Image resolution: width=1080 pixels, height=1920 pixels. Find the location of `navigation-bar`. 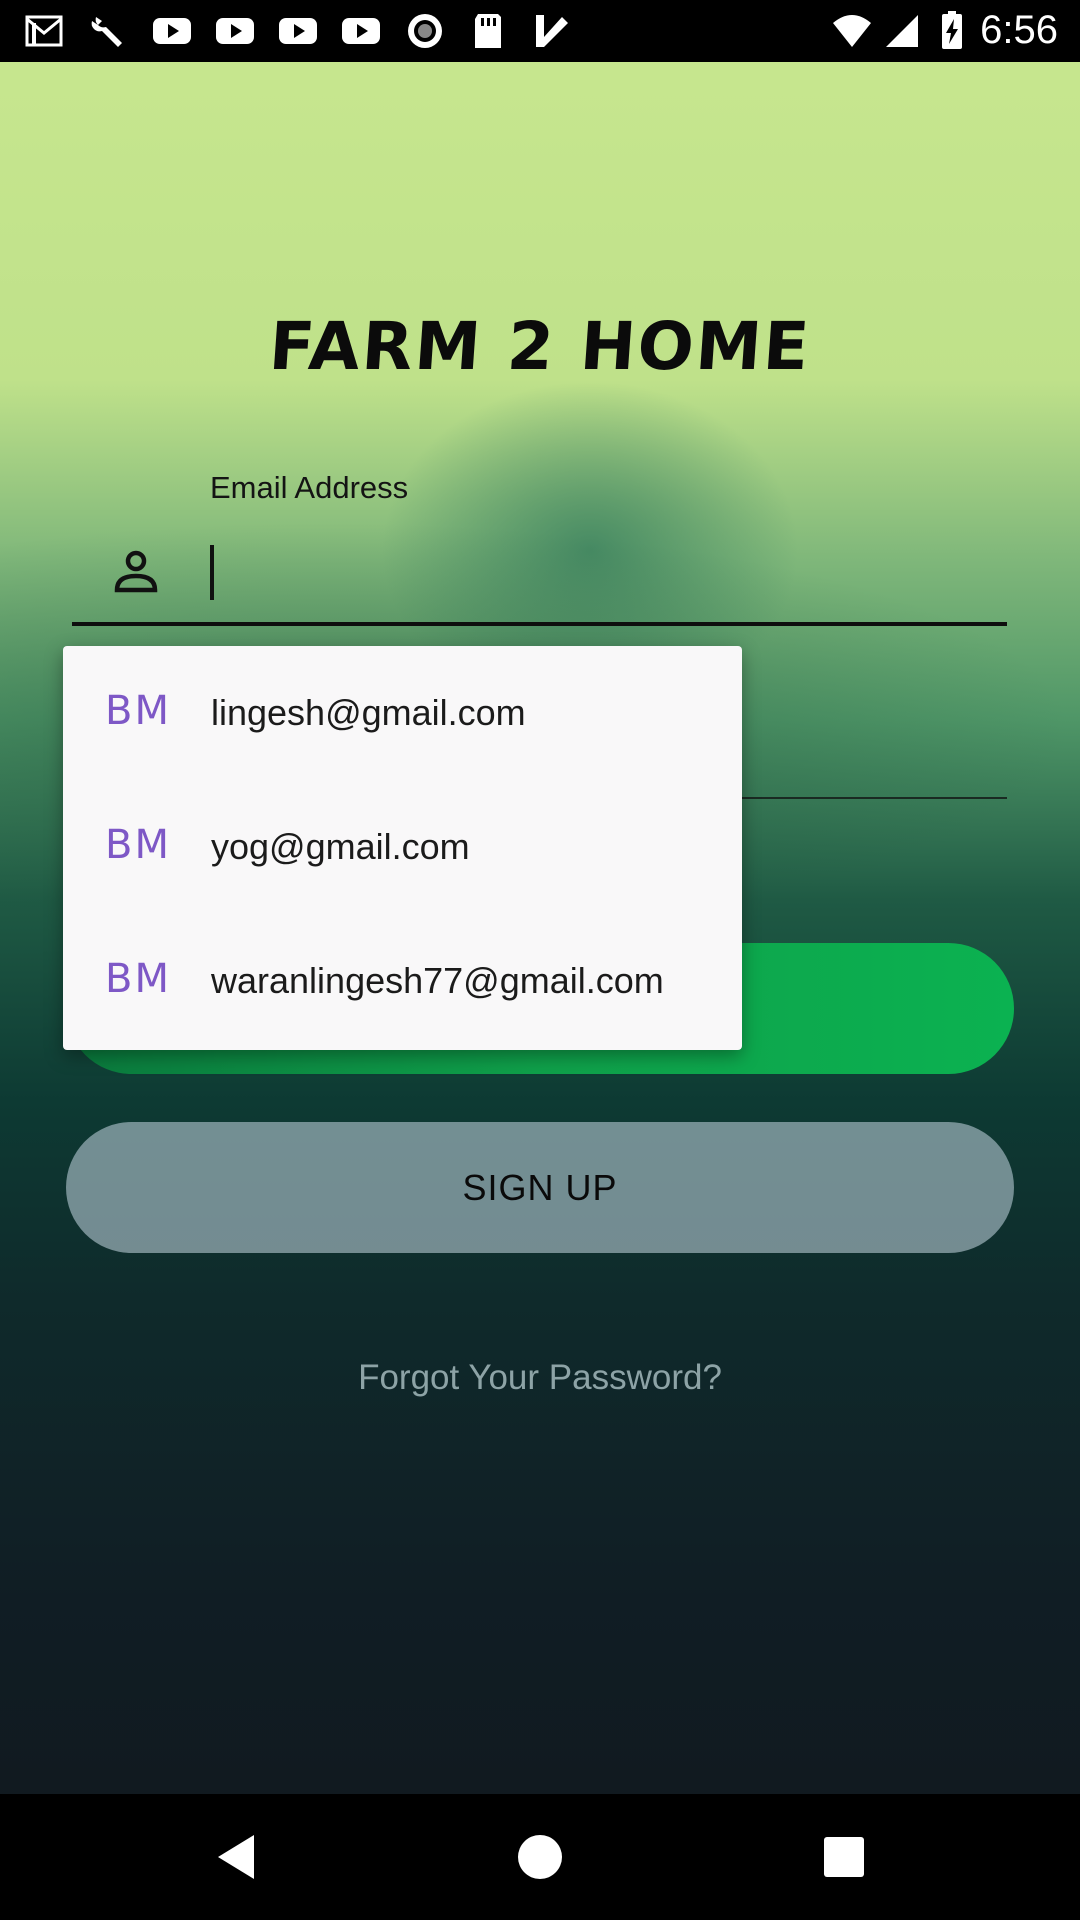

navigation-bar is located at coordinates (540, 1857).